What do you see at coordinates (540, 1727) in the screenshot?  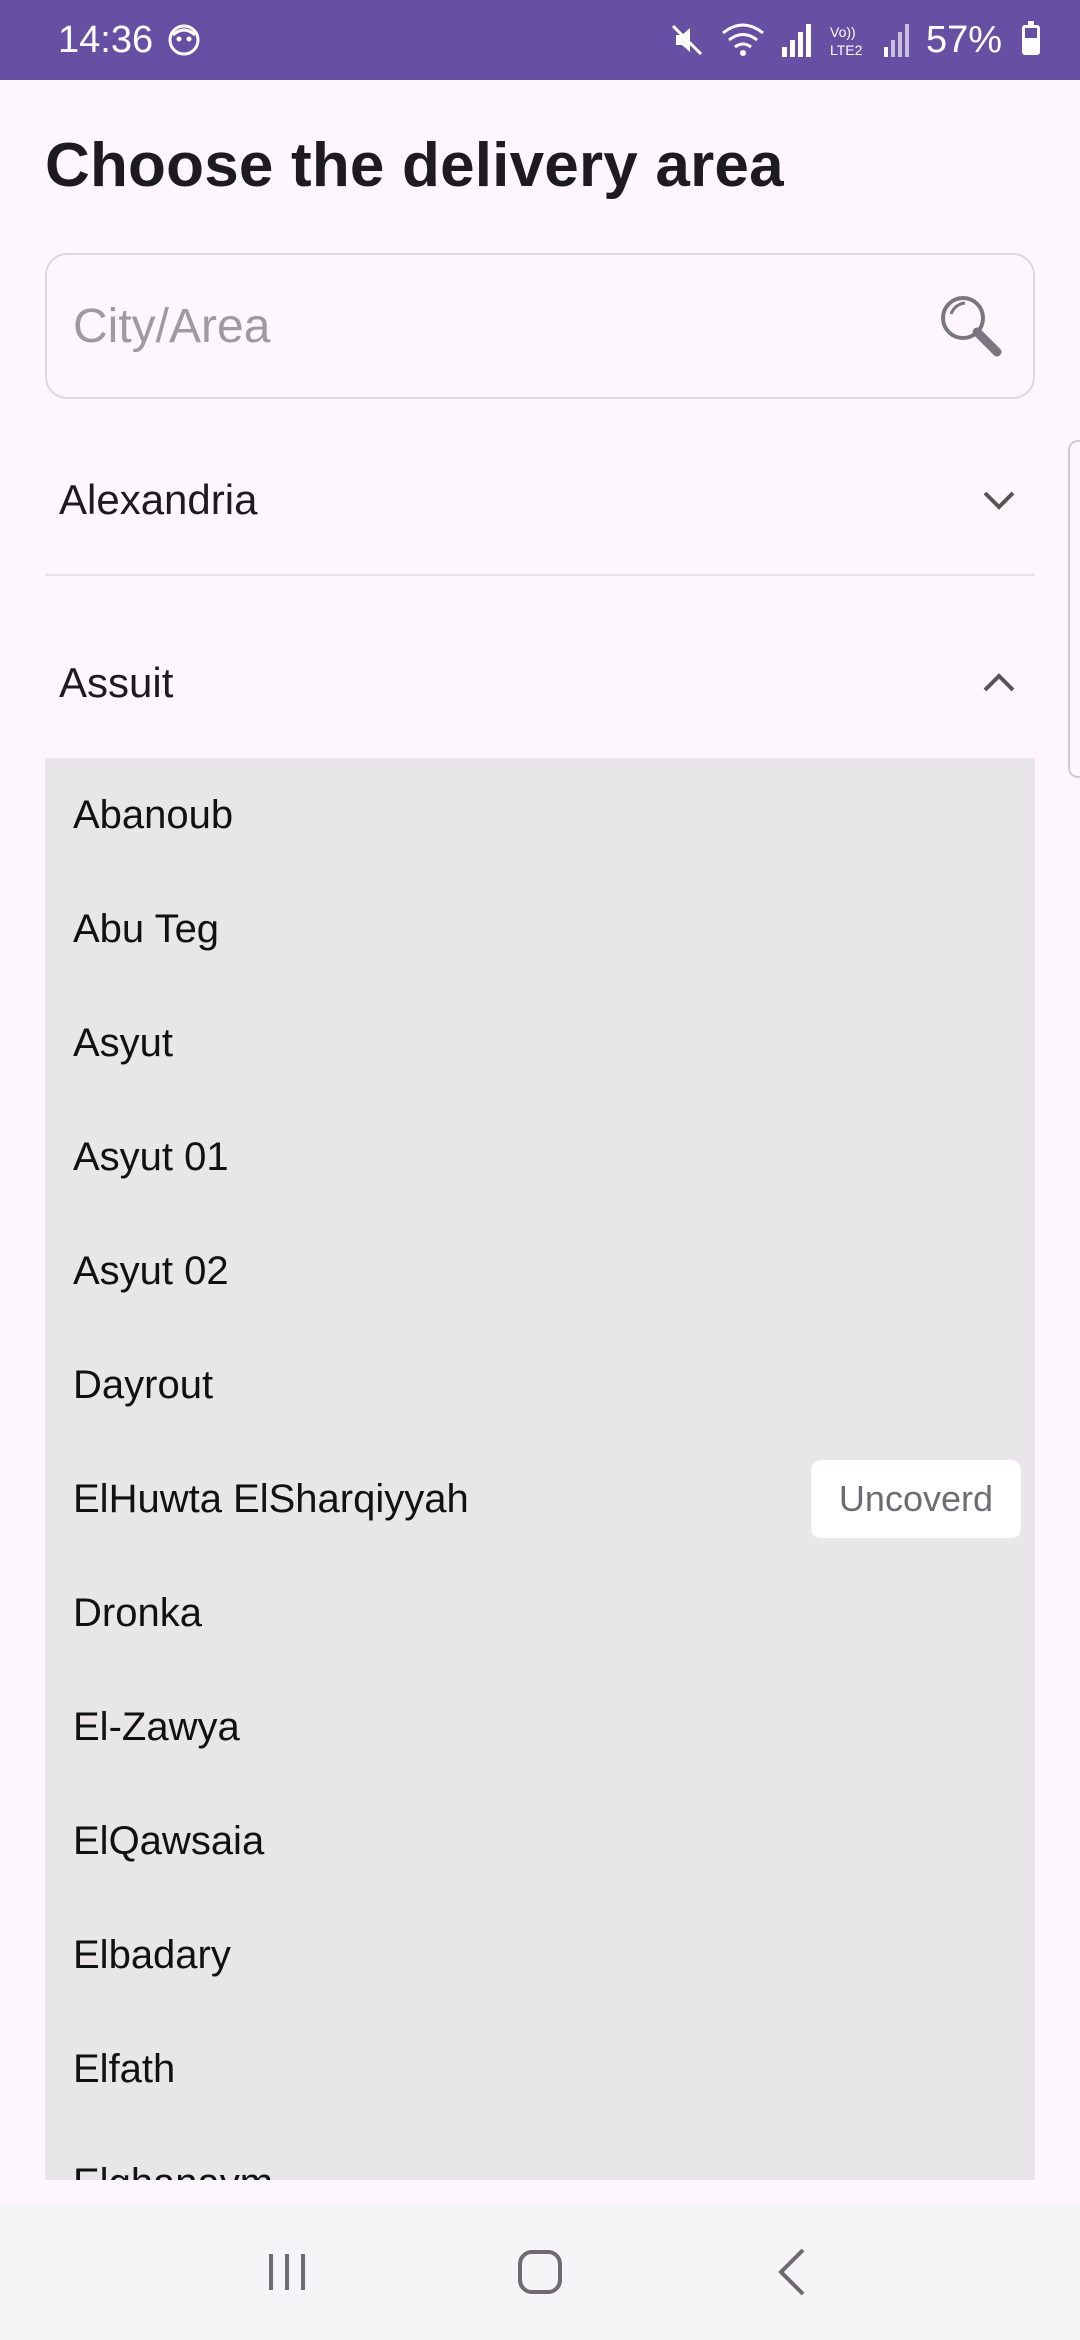 I see `area-item: El-Zawya` at bounding box center [540, 1727].